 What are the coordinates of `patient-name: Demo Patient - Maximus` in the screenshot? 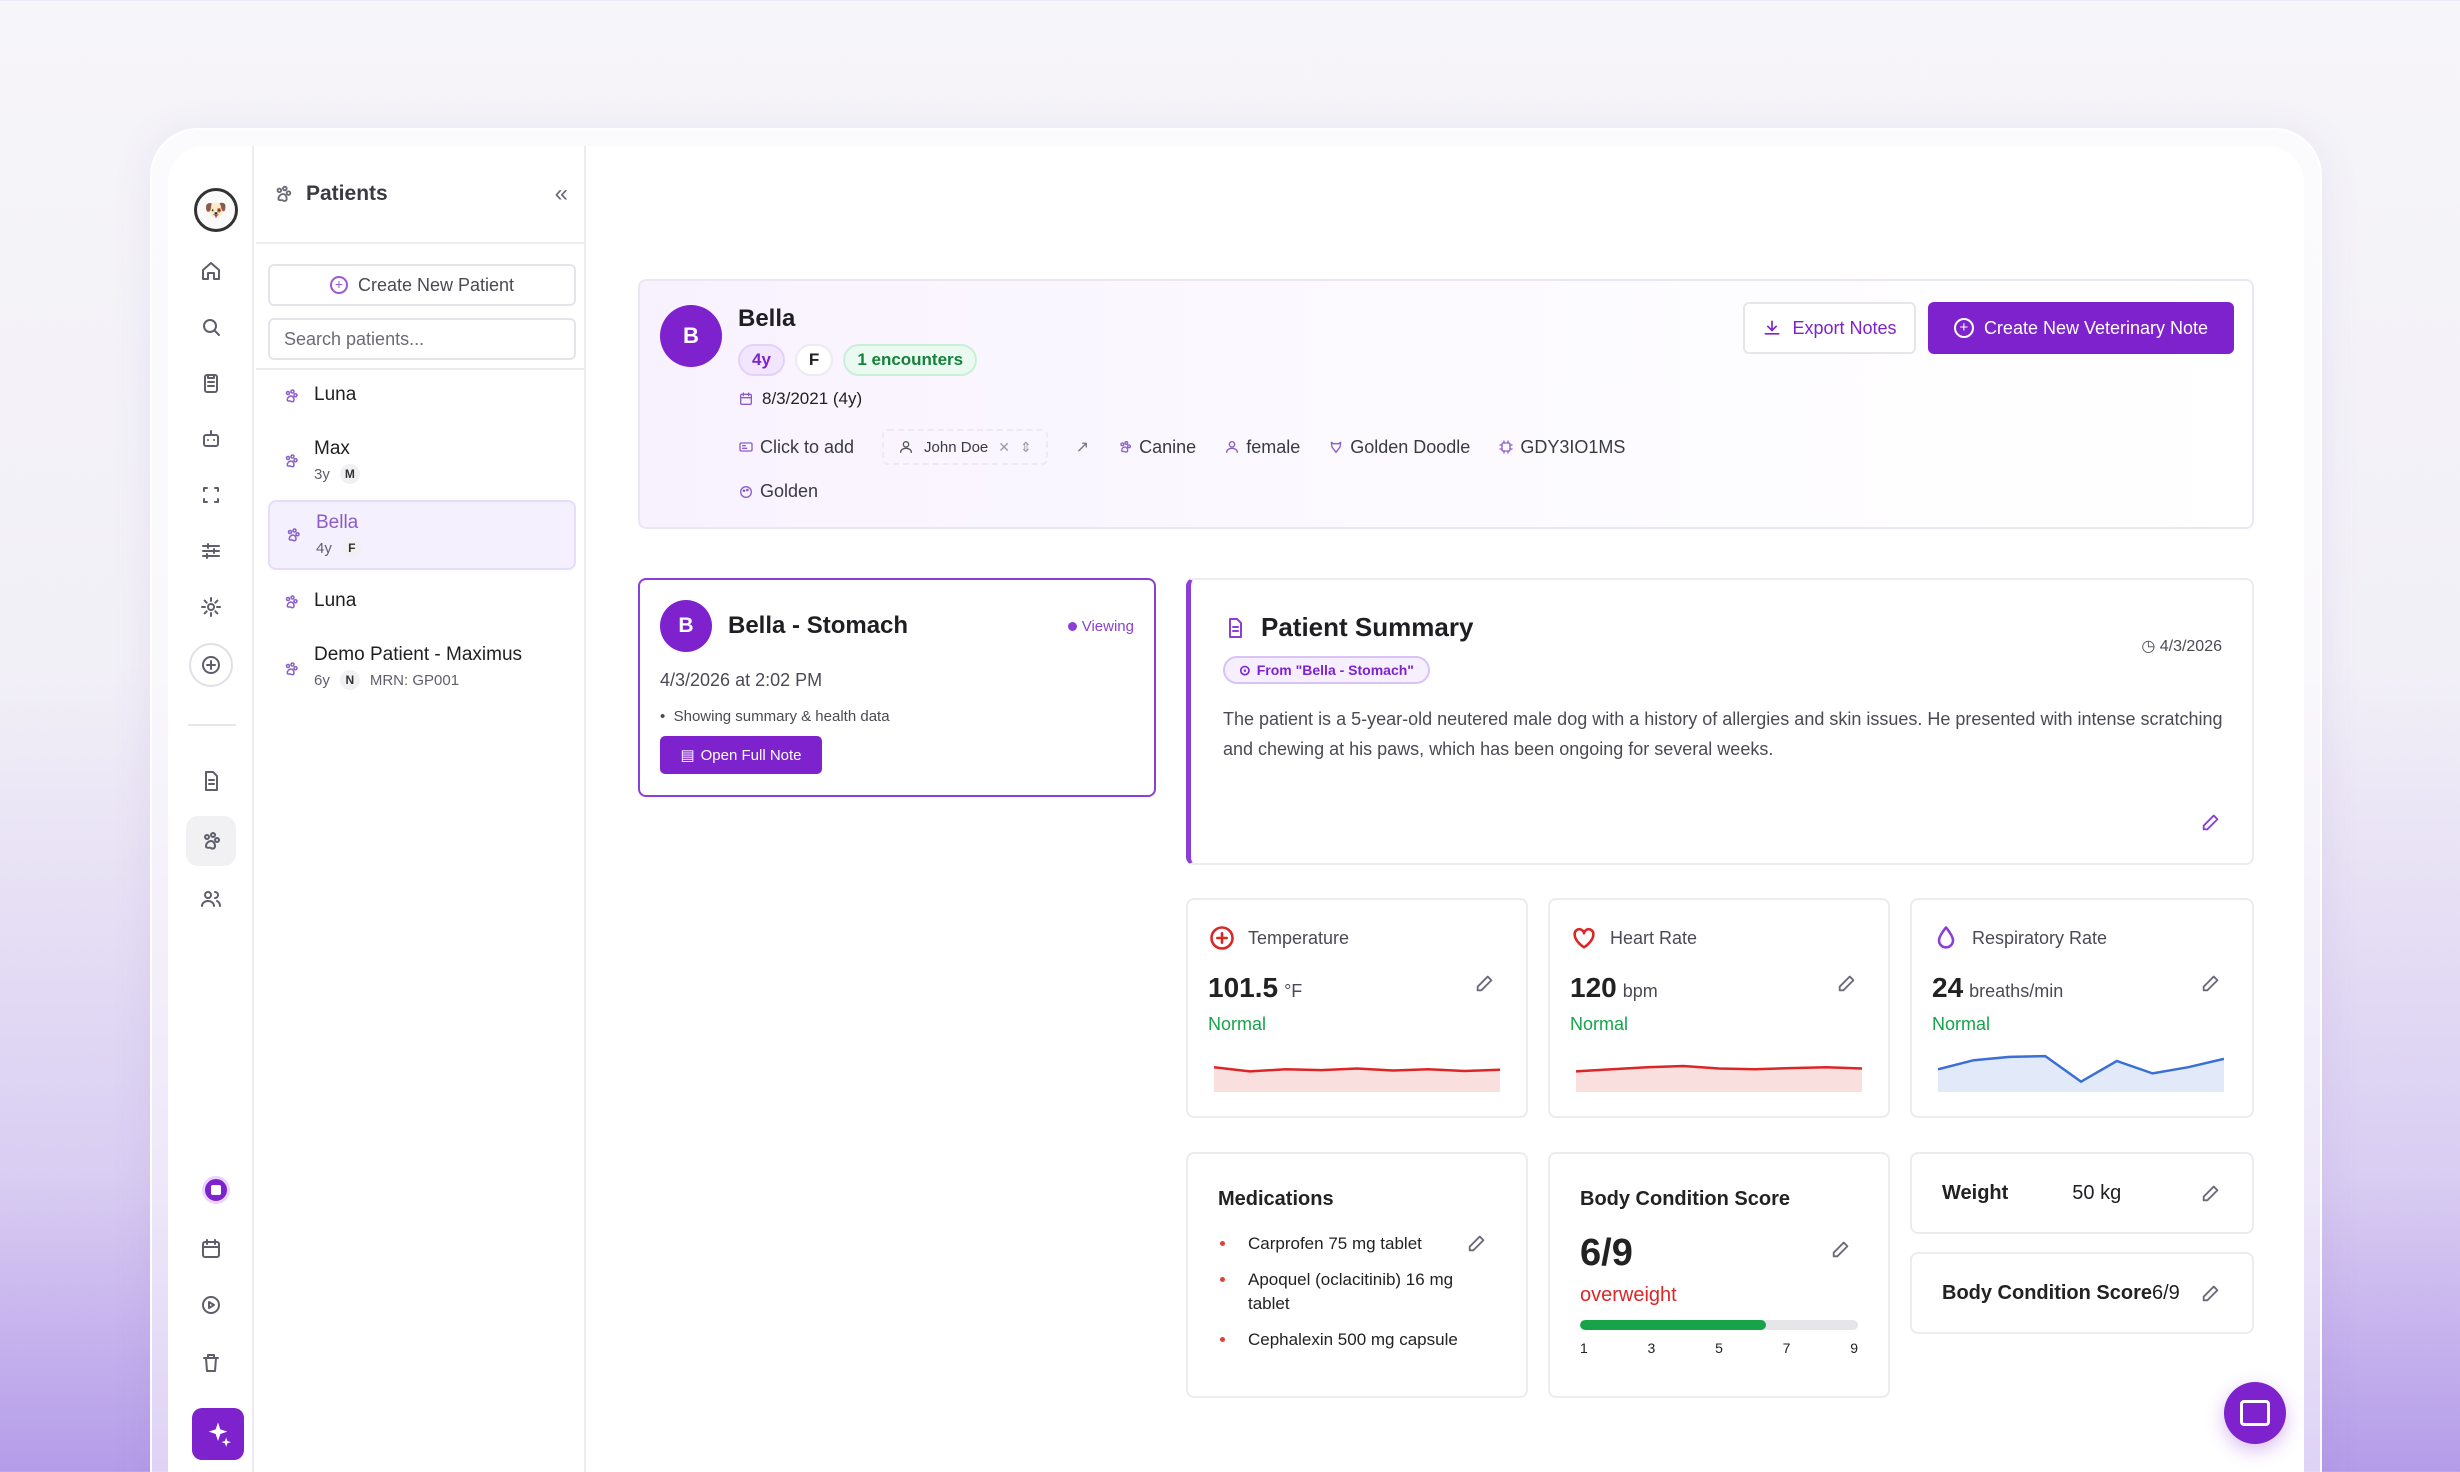 It's located at (418, 654).